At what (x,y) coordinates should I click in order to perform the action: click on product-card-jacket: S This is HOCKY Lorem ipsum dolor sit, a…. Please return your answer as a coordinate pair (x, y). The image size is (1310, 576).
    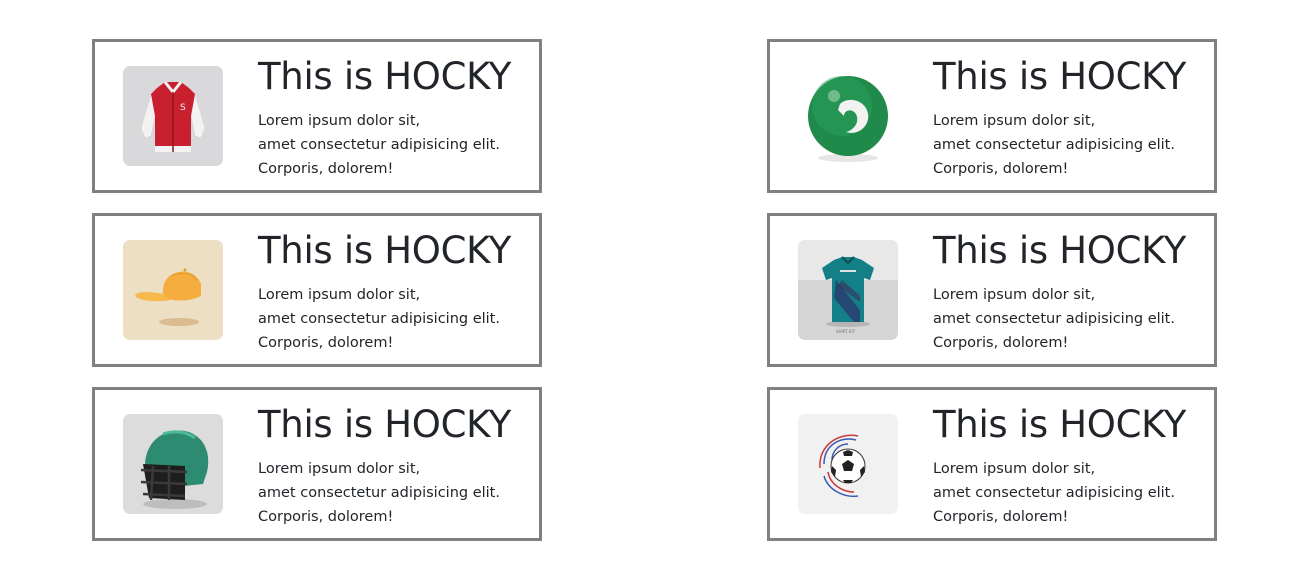
    Looking at the image, I should click on (317, 116).